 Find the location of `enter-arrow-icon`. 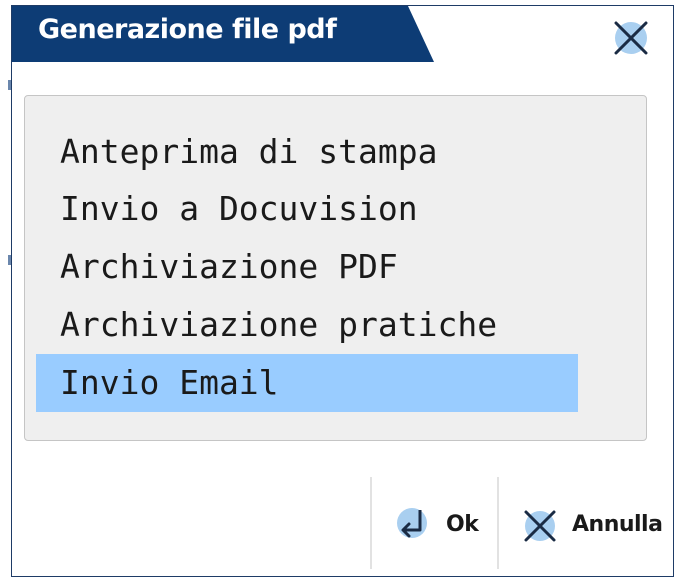

enter-arrow-icon is located at coordinates (412, 523).